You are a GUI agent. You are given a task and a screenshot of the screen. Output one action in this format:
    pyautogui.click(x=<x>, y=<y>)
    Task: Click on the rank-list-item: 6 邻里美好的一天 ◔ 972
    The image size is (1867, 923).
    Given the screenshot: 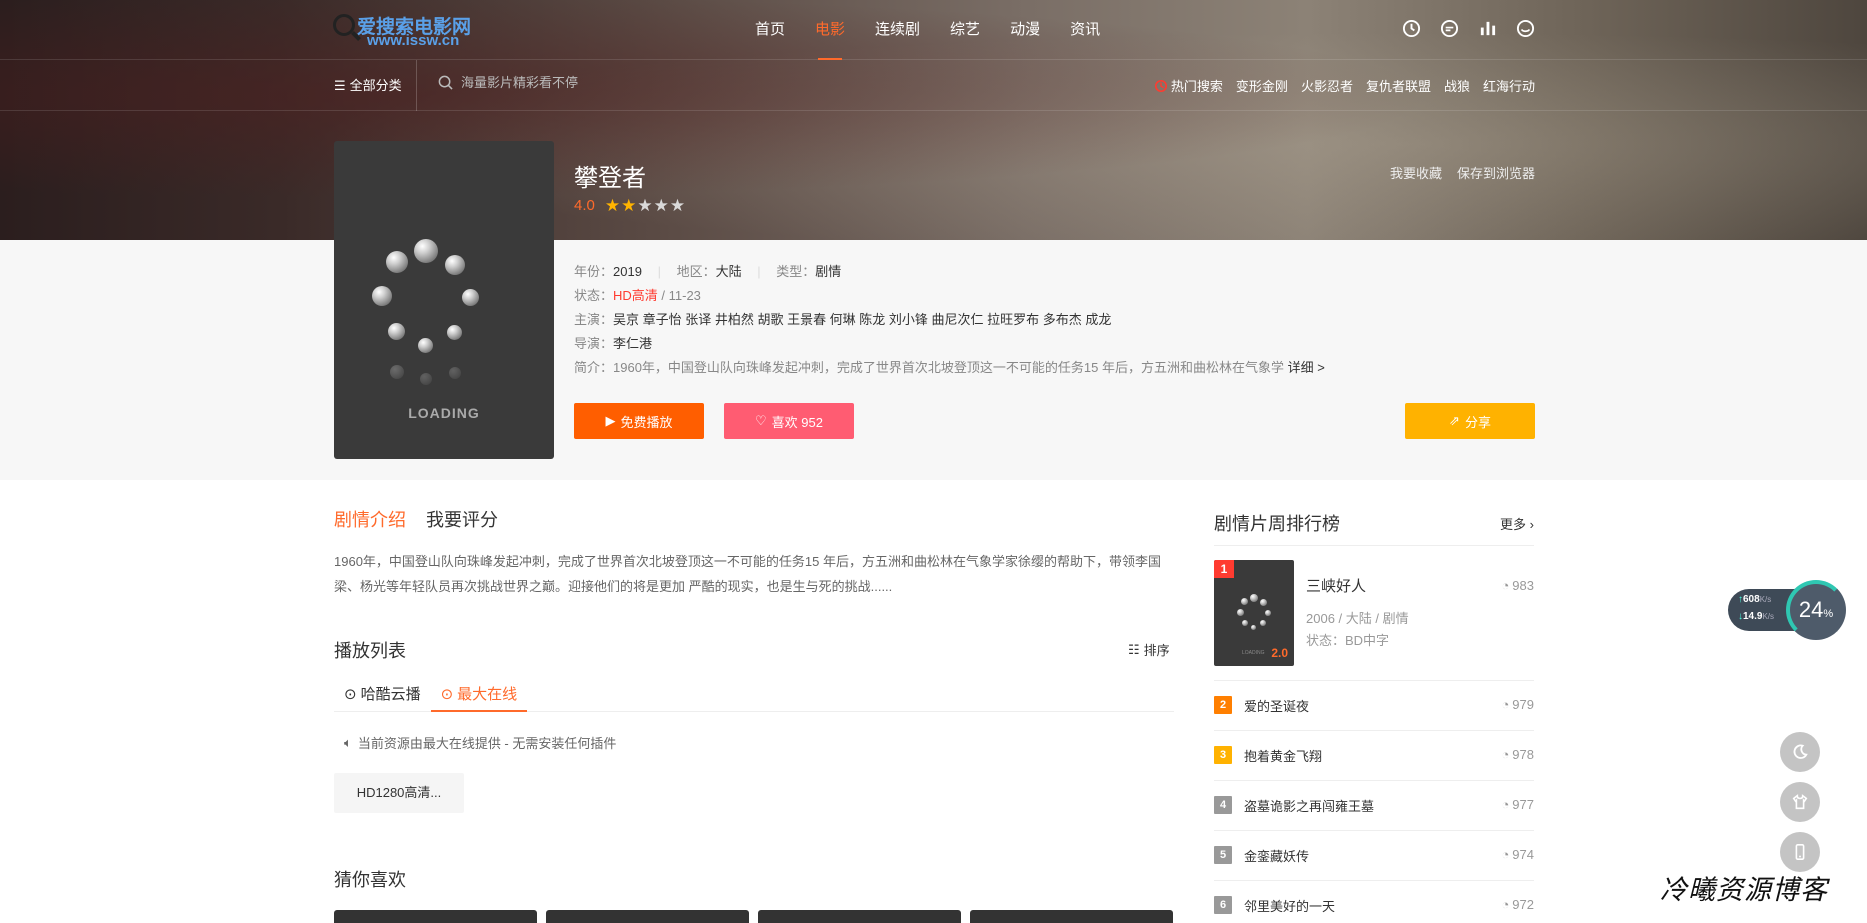 What is the action you would take?
    pyautogui.click(x=1374, y=901)
    